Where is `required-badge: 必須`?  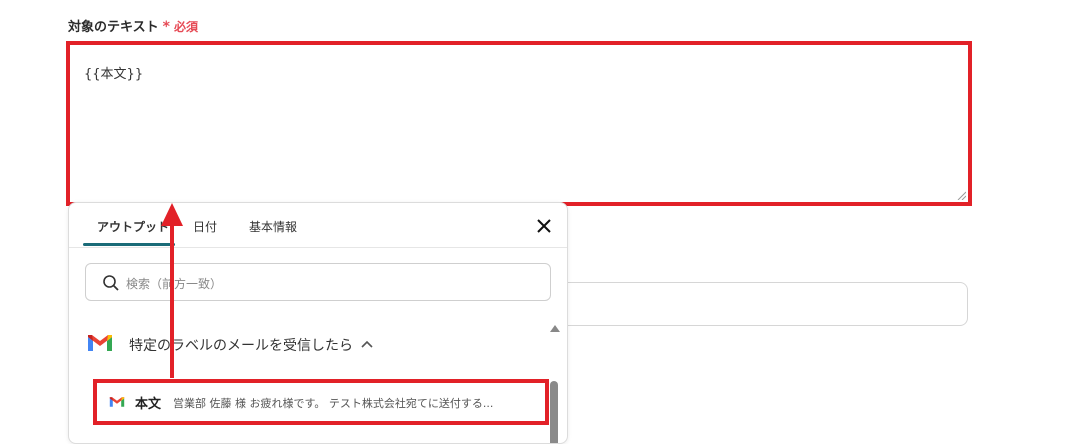
required-badge: 必須 is located at coordinates (185, 27).